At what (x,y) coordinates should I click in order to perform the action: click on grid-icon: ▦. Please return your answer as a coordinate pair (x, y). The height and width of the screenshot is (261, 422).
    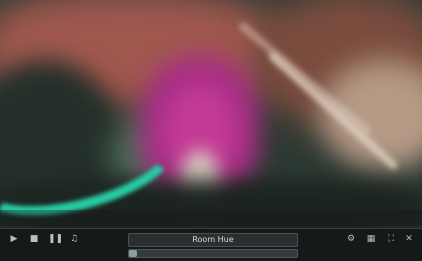
    Looking at the image, I should click on (371, 239).